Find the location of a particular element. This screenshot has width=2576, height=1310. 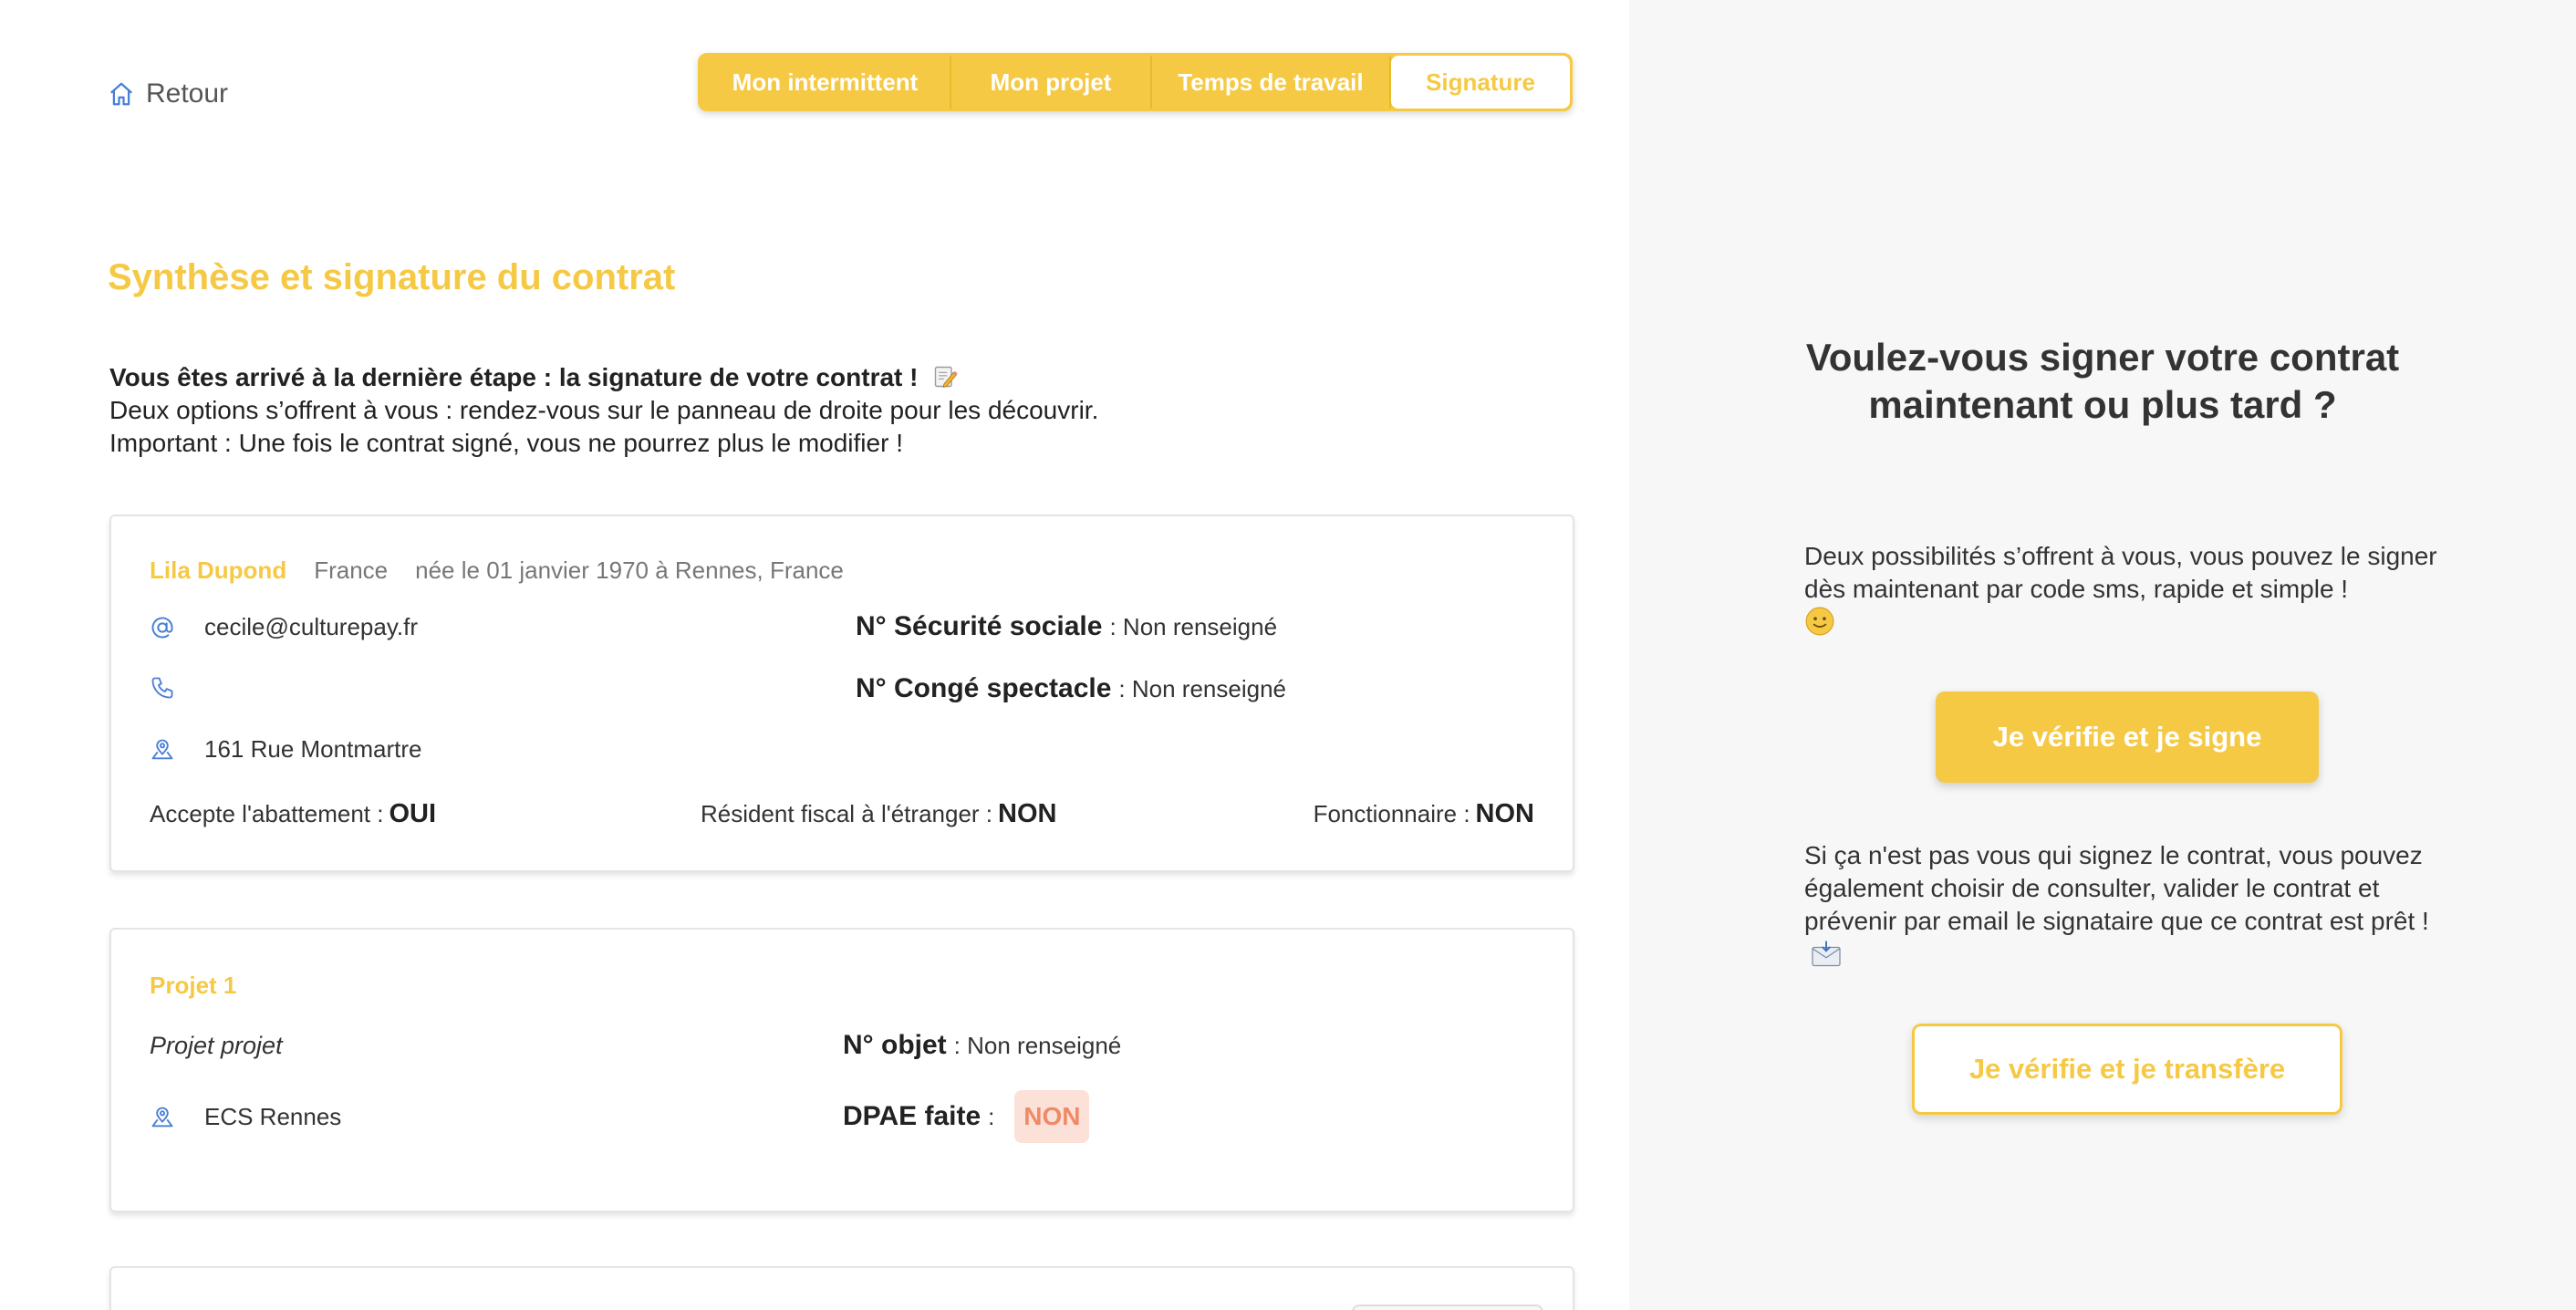

resident-value: NON is located at coordinates (1028, 813).